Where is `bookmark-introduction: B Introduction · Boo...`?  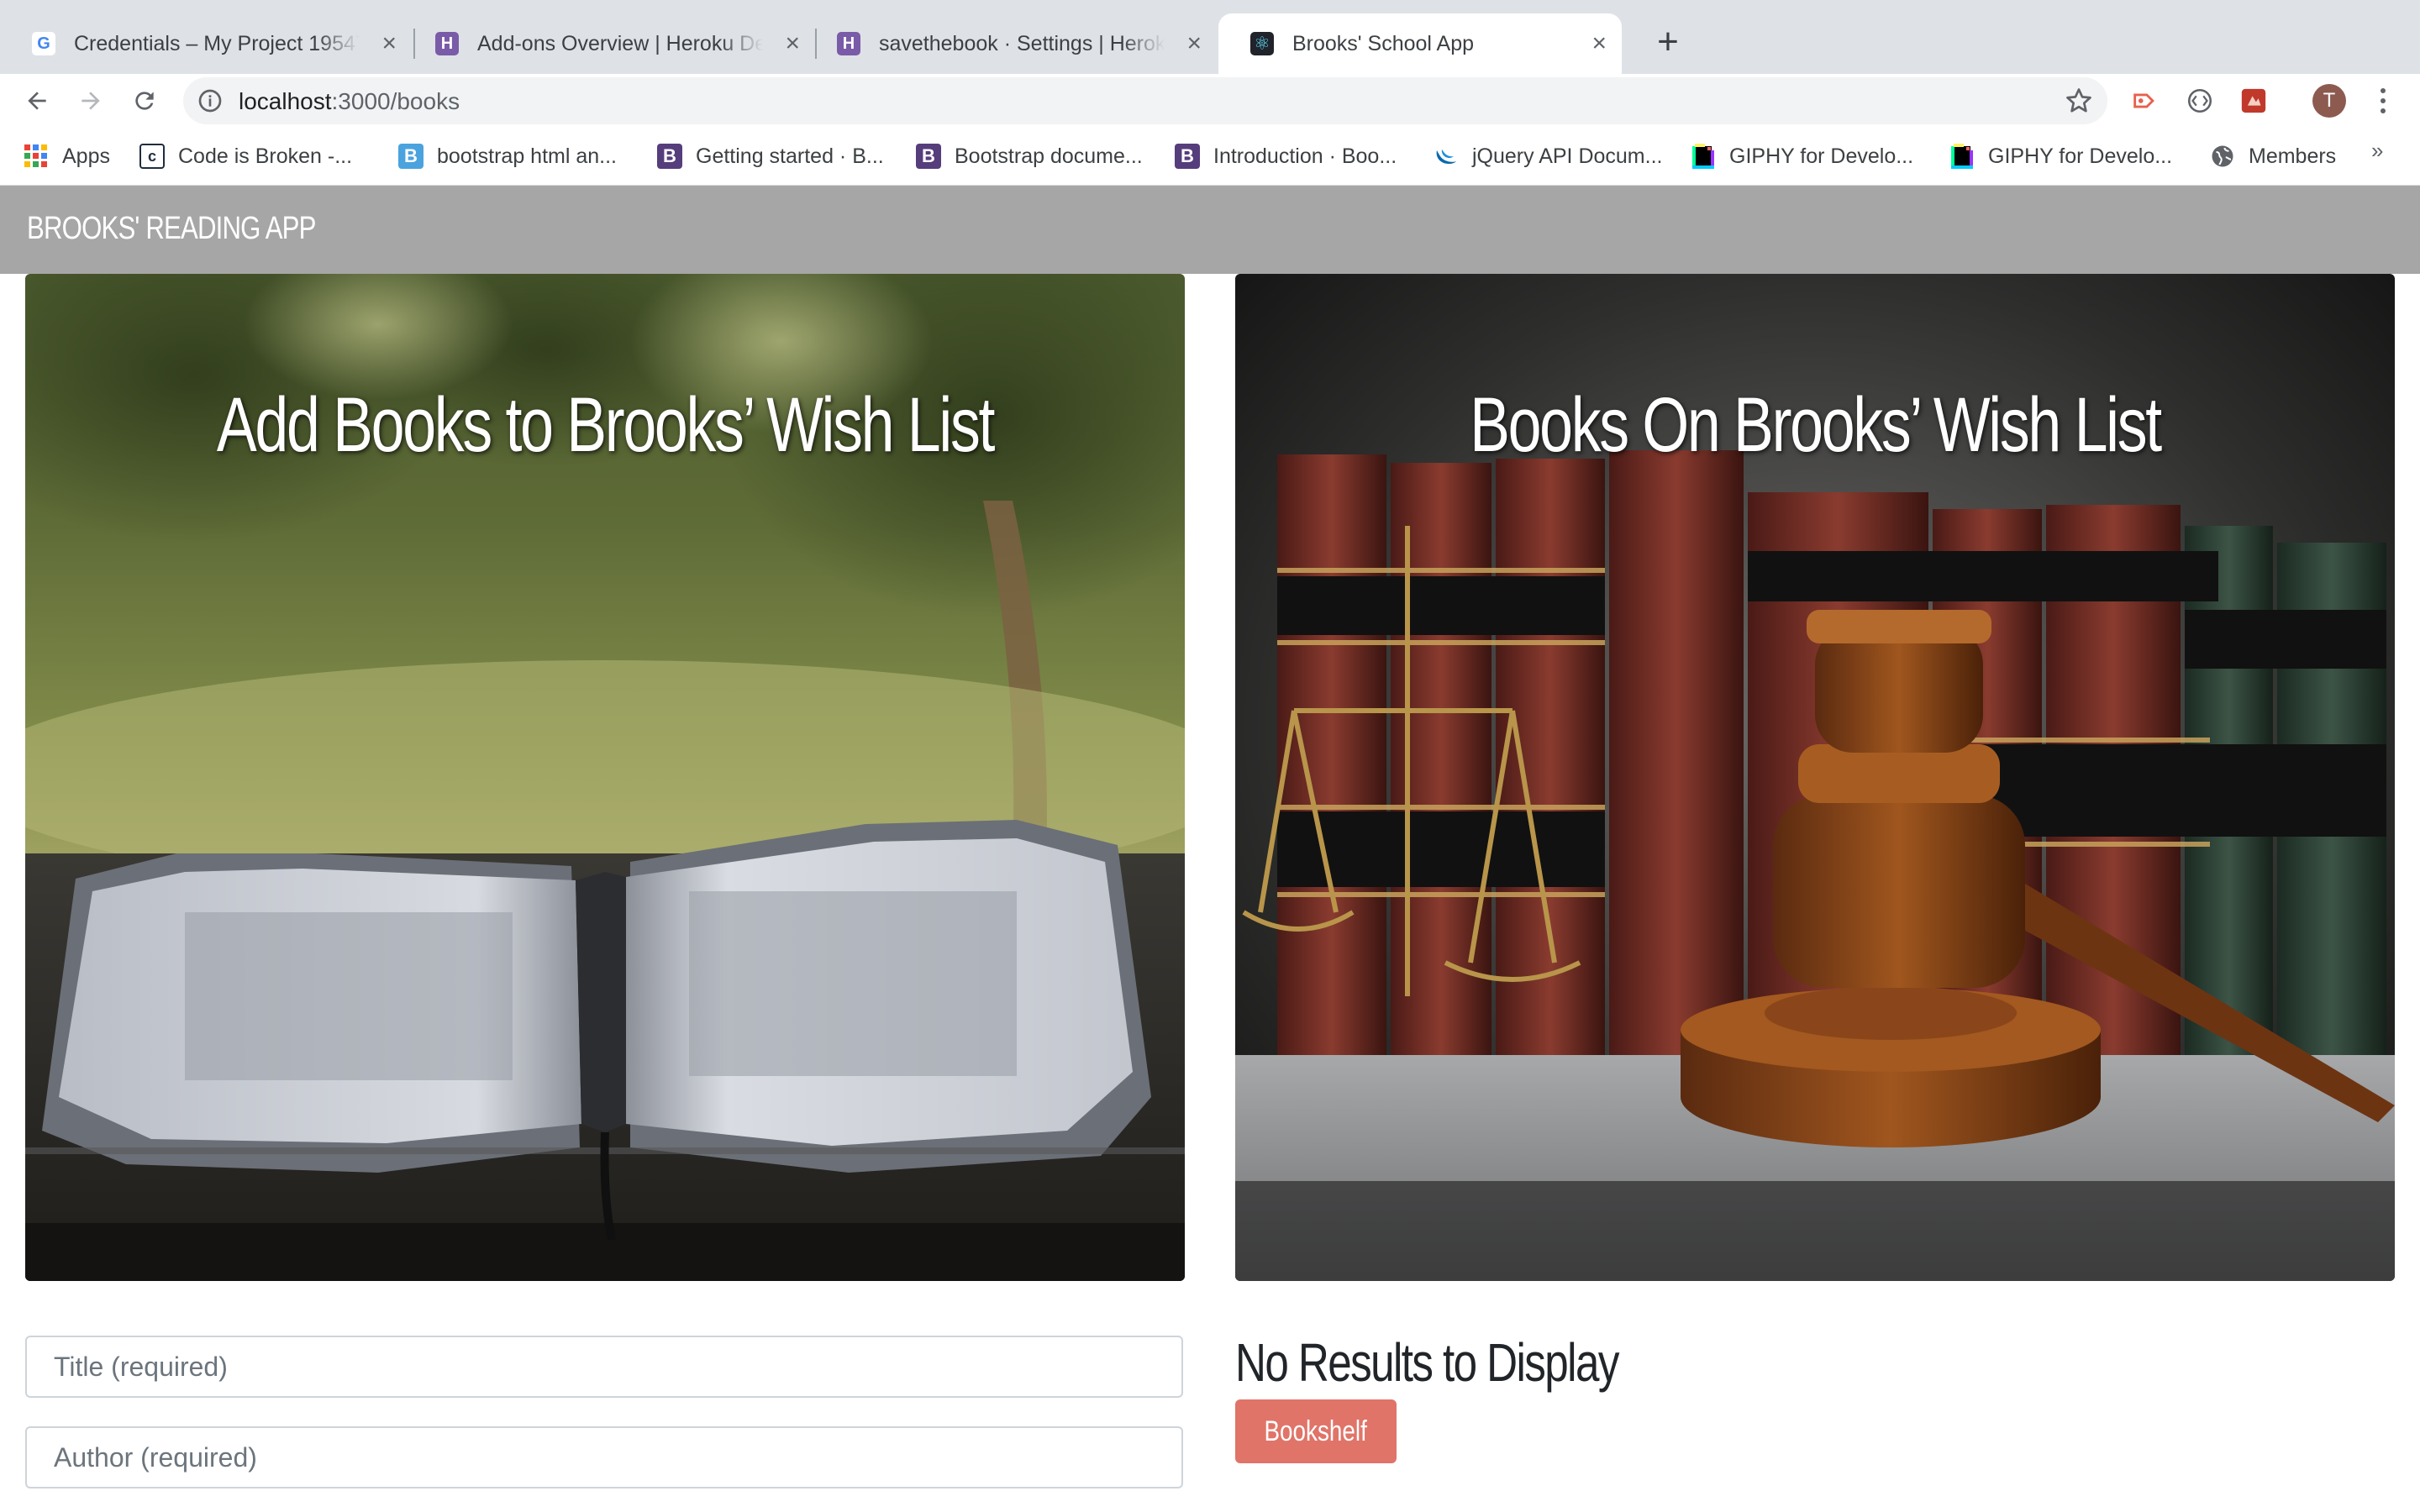 bookmark-introduction: B Introduction · Boo... is located at coordinates (1286, 156).